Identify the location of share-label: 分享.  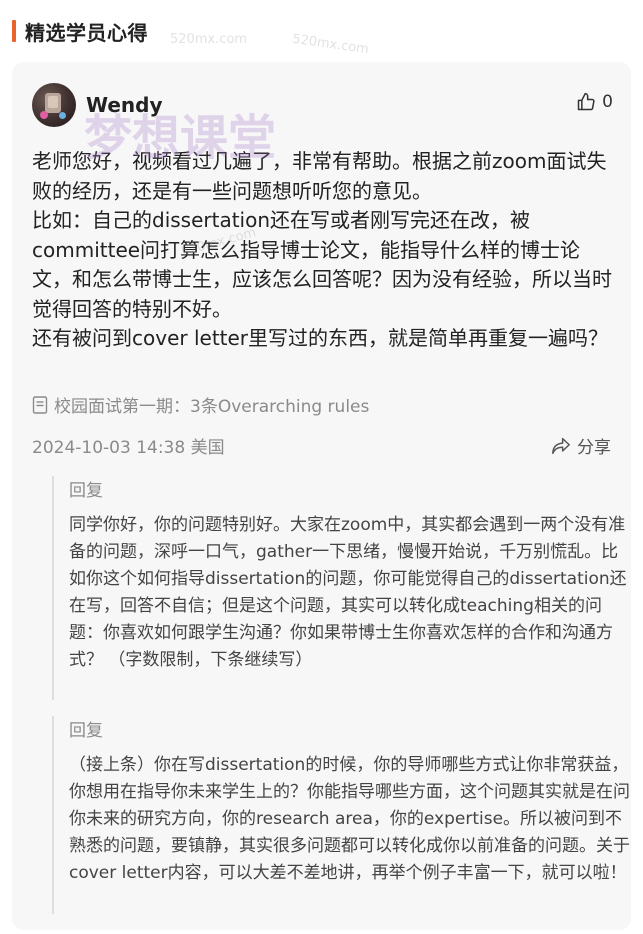
(594, 448).